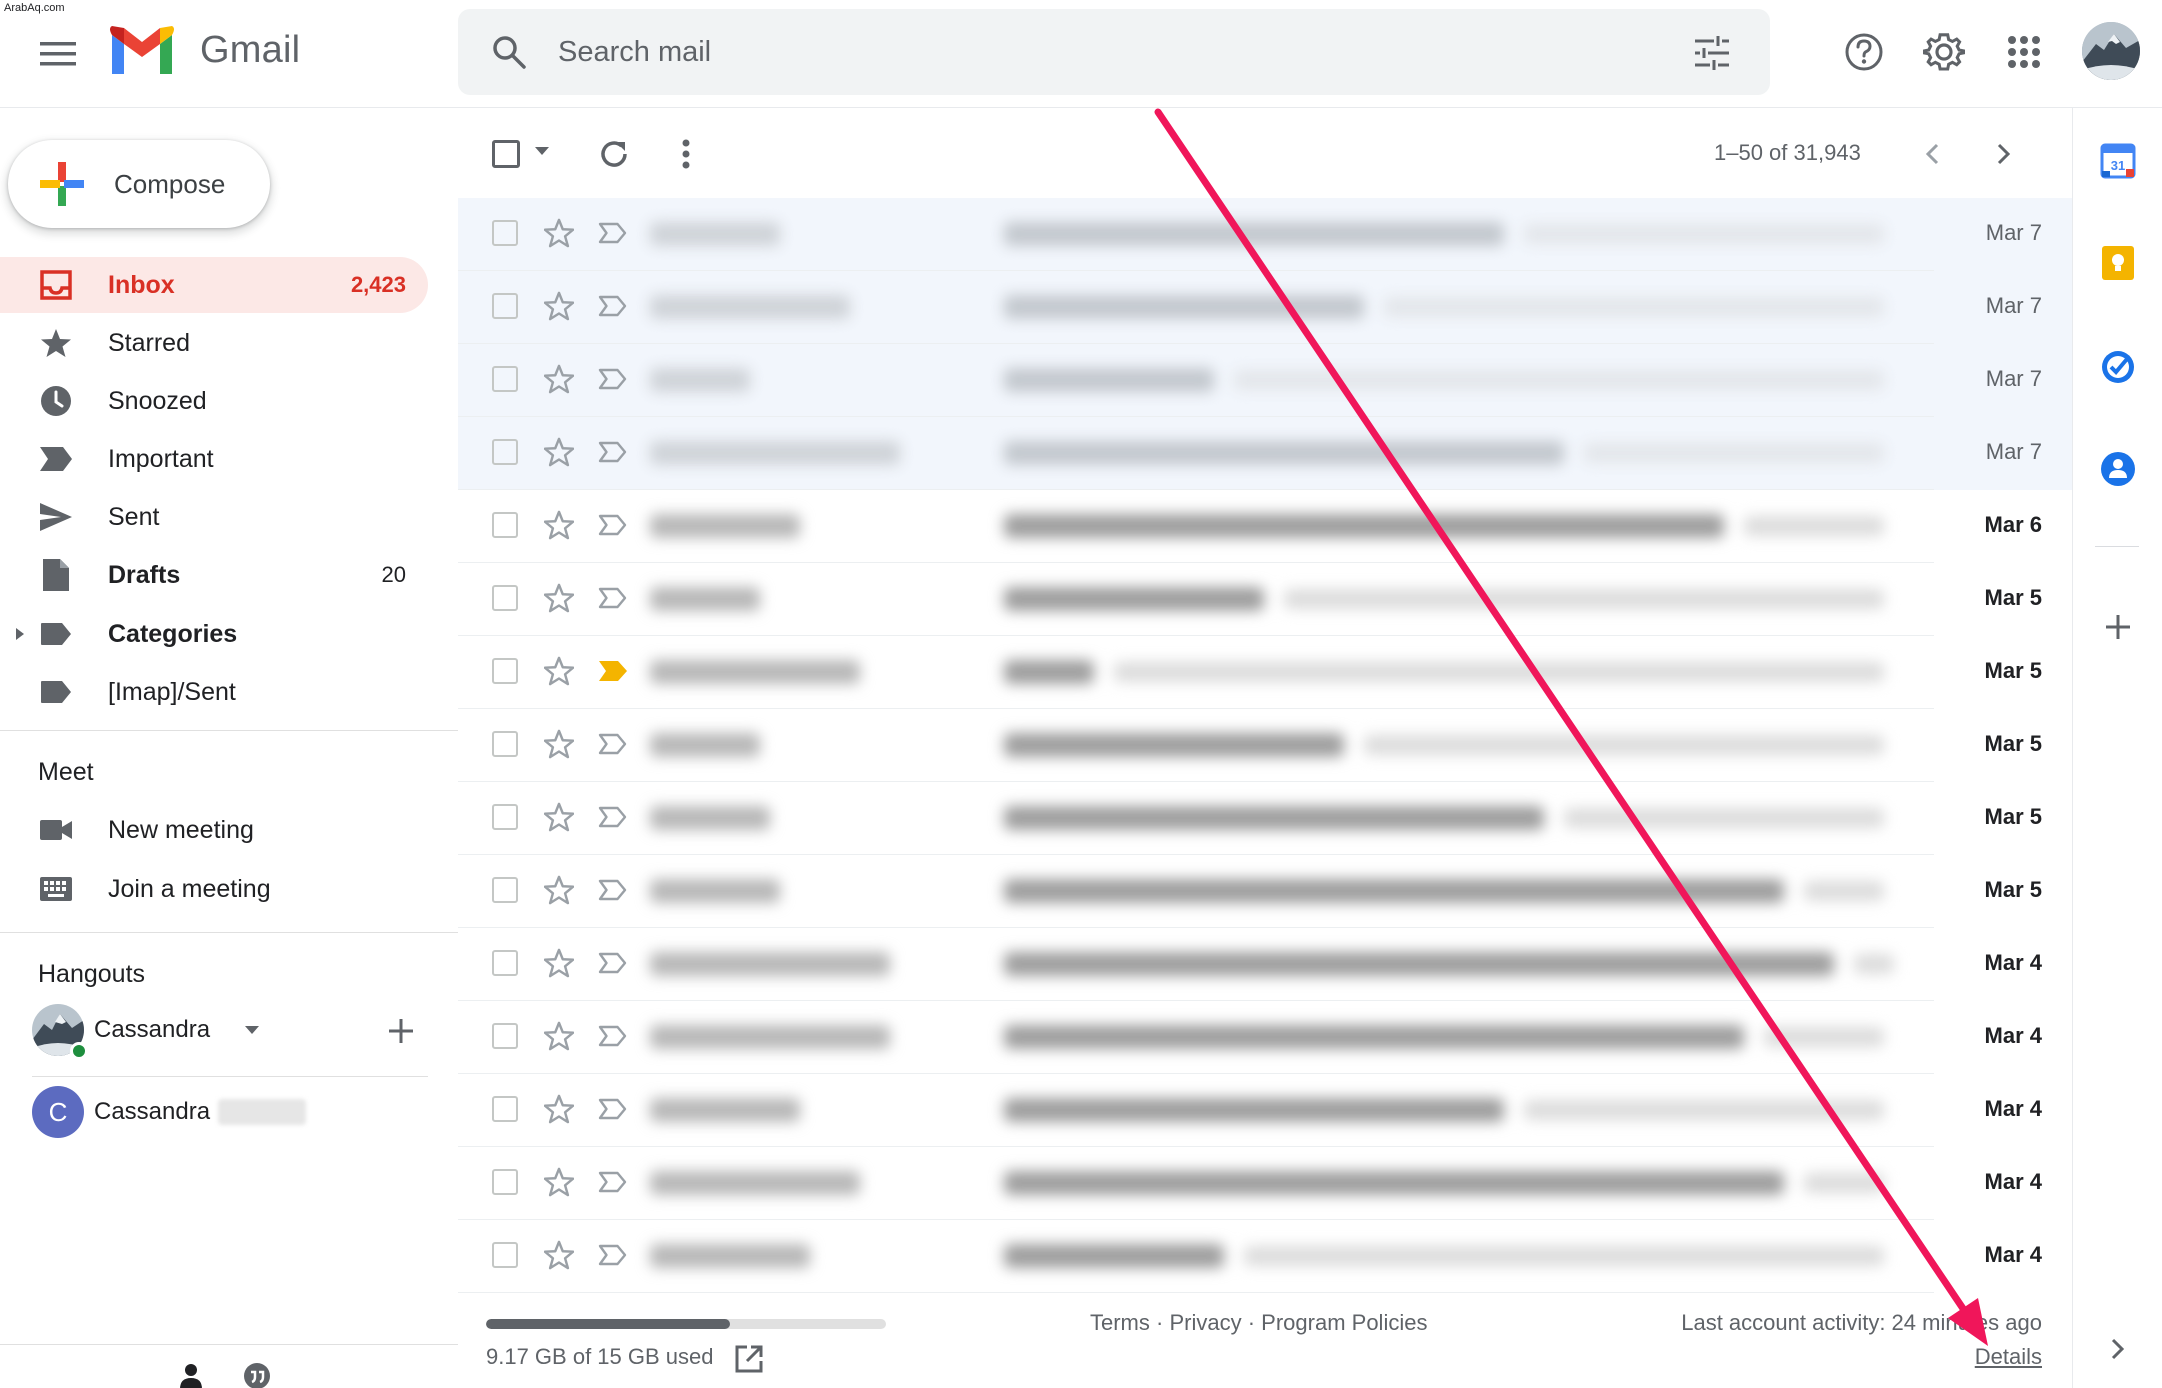 The height and width of the screenshot is (1388, 2162). What do you see at coordinates (204, 50) in the screenshot?
I see `gmail-logo: Gmail` at bounding box center [204, 50].